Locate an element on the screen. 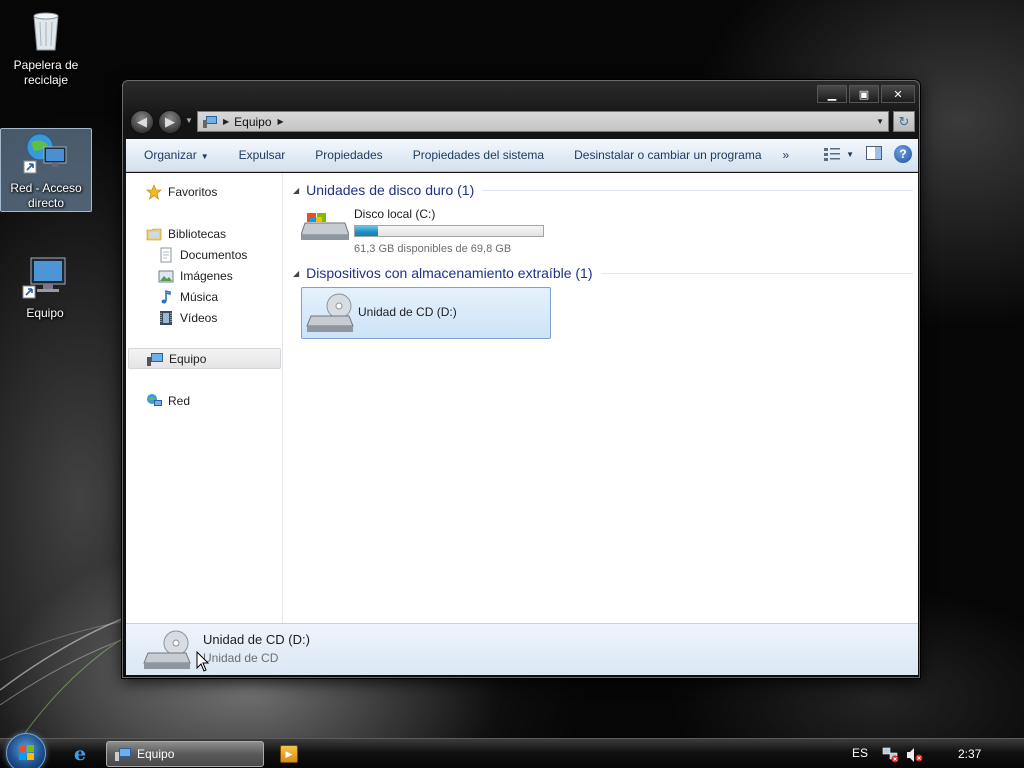 This screenshot has height=768, width=1024. breadcrumb-item: Equipo is located at coordinates (252, 122).